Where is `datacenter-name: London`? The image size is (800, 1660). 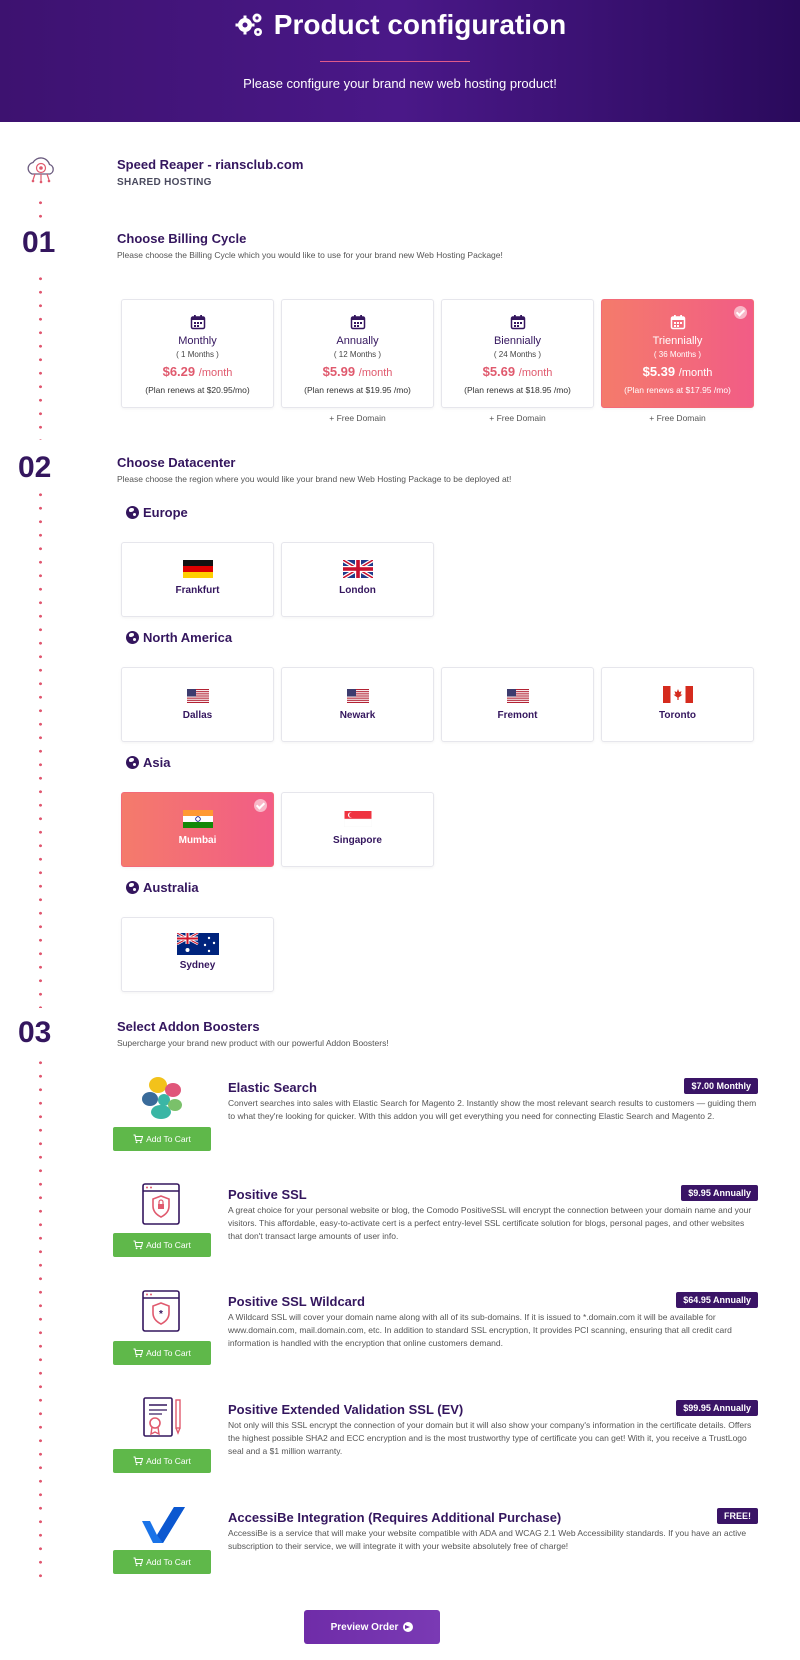 datacenter-name: London is located at coordinates (357, 590).